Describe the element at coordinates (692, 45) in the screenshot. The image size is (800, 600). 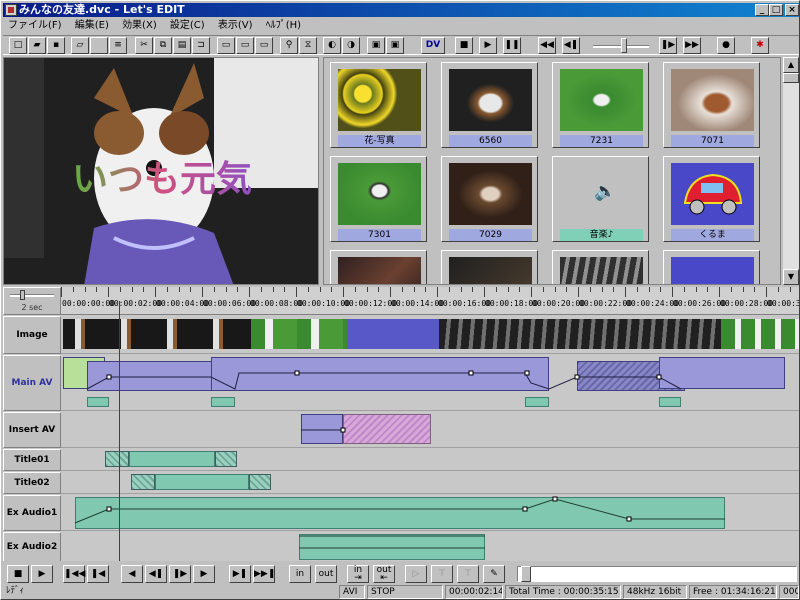
I see `fast-forward-icon: ▶▶` at that location.